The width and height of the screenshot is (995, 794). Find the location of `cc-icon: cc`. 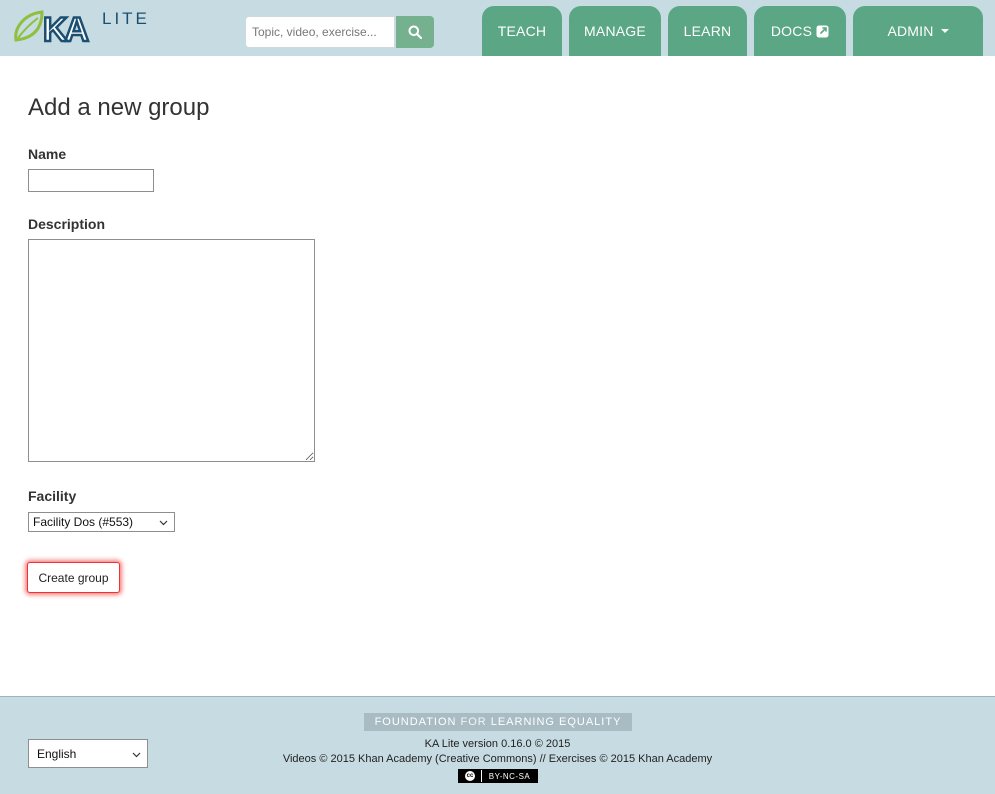

cc-icon: cc is located at coordinates (470, 776).